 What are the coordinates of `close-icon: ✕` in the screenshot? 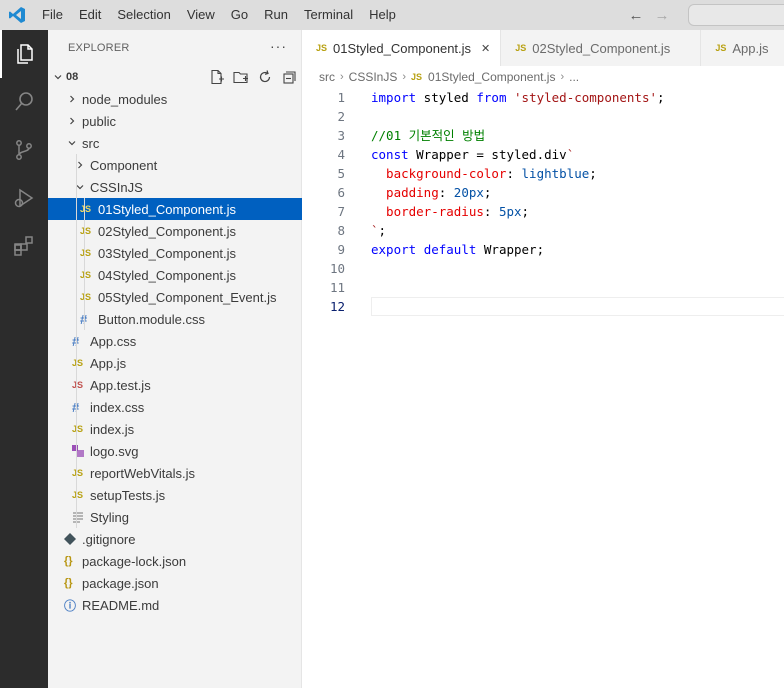 It's located at (485, 48).